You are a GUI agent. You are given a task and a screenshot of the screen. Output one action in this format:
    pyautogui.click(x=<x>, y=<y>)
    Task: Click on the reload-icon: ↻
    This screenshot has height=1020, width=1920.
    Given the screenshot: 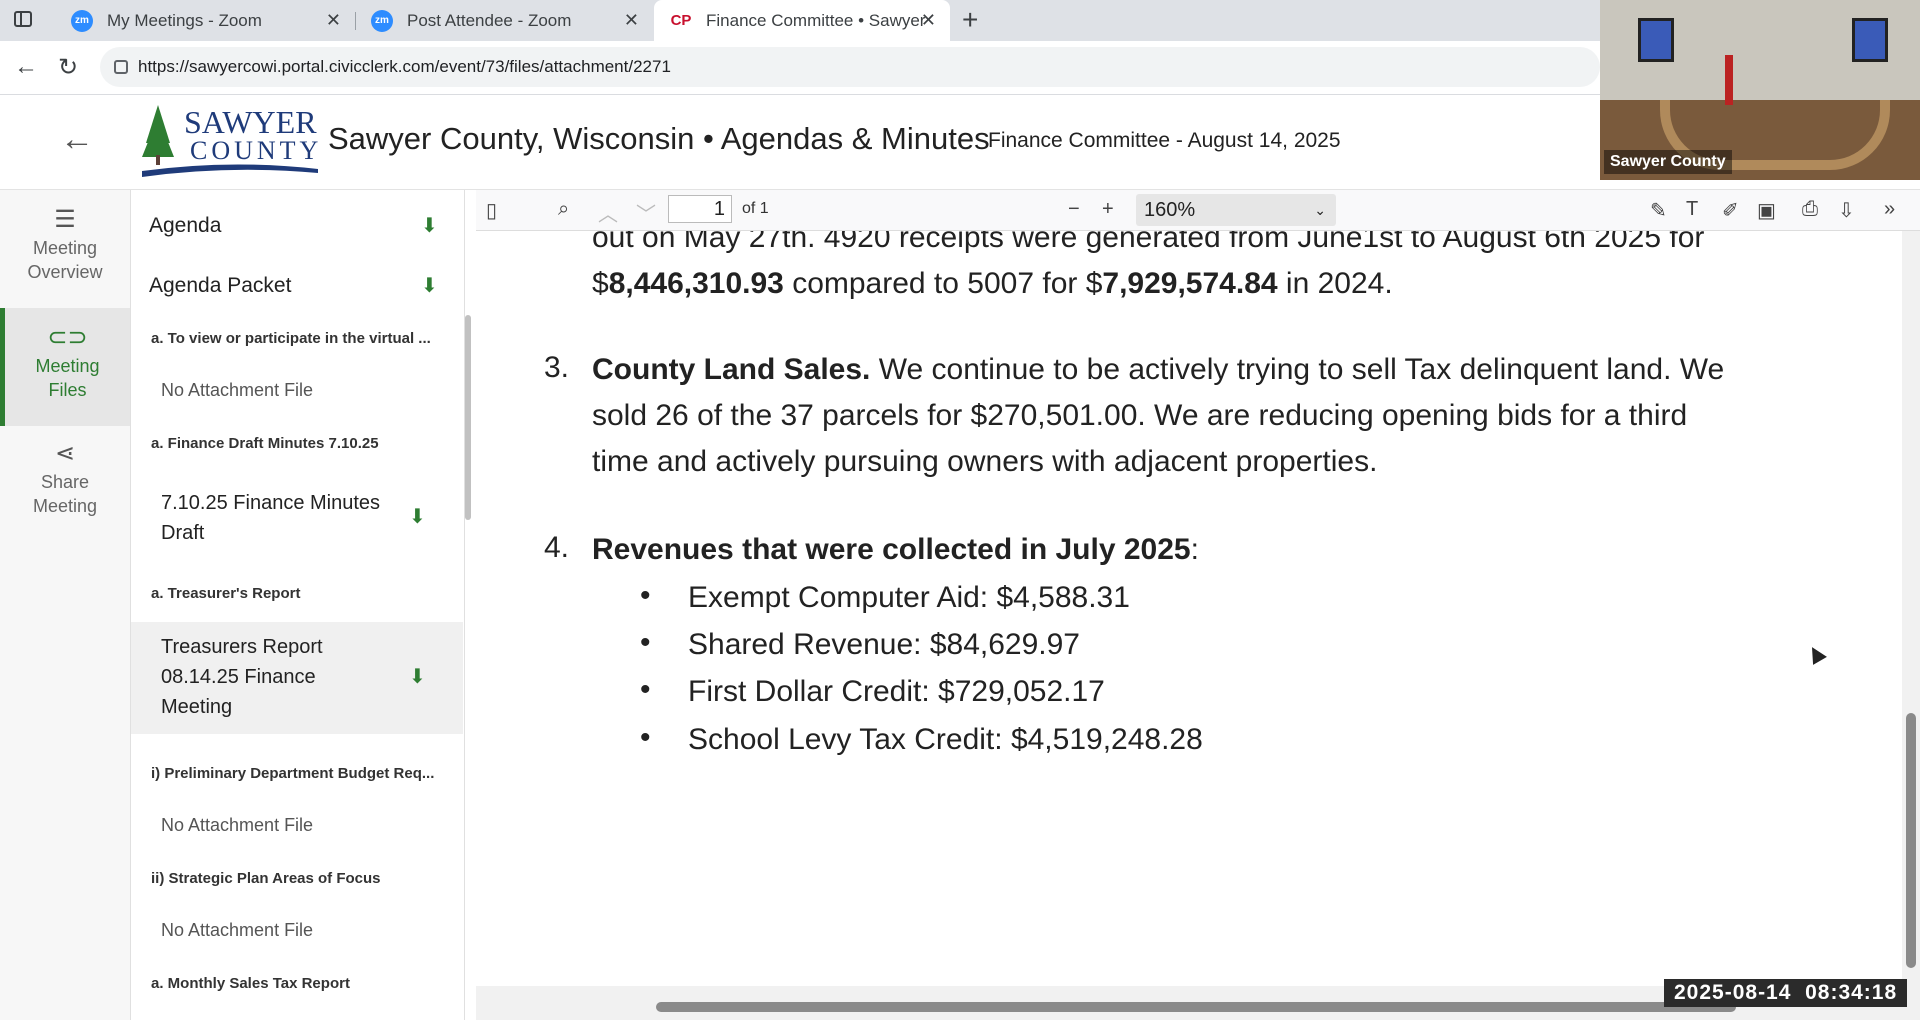 What is the action you would take?
    pyautogui.click(x=68, y=67)
    